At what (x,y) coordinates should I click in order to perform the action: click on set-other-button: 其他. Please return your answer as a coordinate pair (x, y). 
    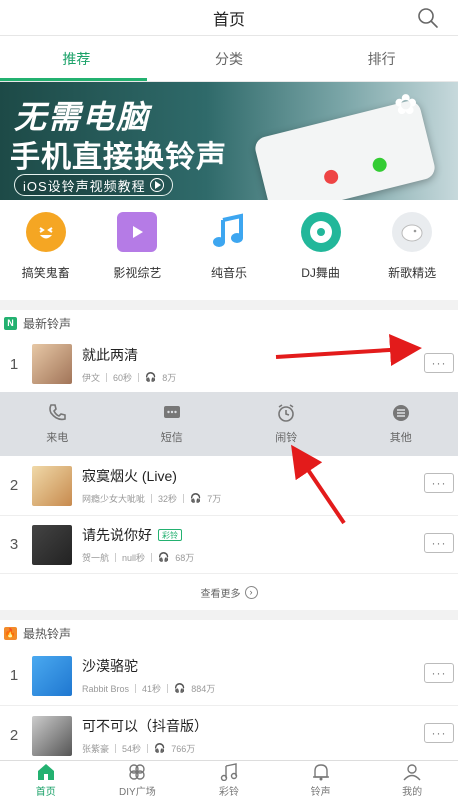
    Looking at the image, I should click on (401, 424).